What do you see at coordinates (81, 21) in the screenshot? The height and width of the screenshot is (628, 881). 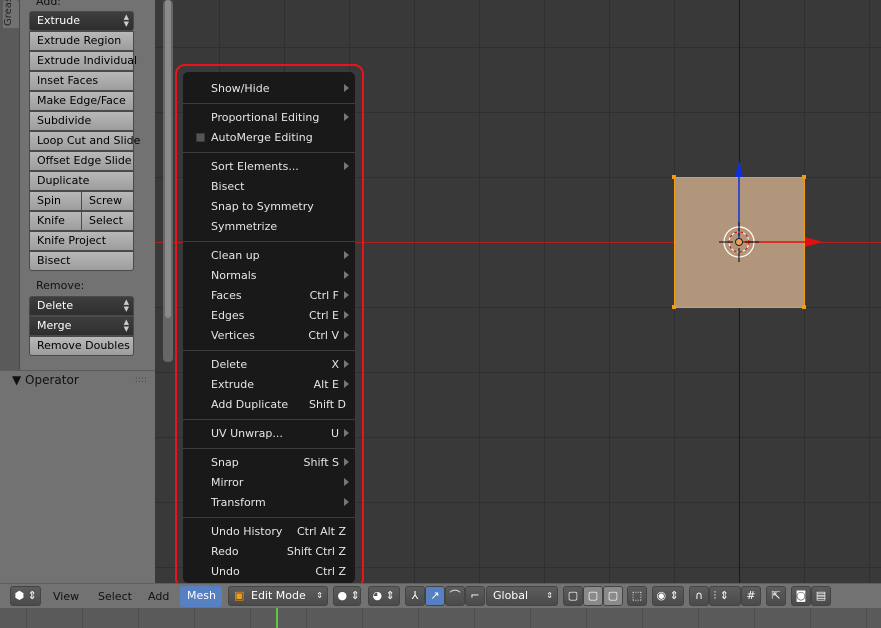 I see `extrude-dropdown: Extrude ▲ ▼` at bounding box center [81, 21].